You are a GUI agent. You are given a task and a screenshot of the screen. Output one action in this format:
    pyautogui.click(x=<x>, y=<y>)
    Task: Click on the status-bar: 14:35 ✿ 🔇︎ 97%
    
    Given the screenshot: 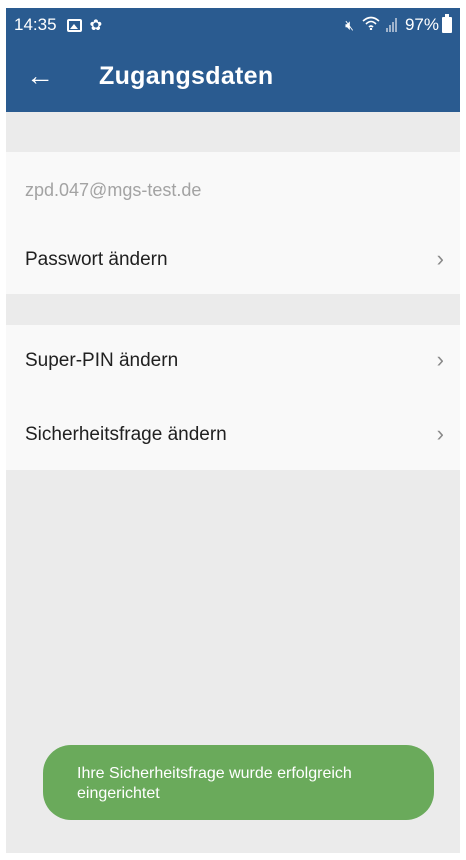 What is the action you would take?
    pyautogui.click(x=233, y=24)
    